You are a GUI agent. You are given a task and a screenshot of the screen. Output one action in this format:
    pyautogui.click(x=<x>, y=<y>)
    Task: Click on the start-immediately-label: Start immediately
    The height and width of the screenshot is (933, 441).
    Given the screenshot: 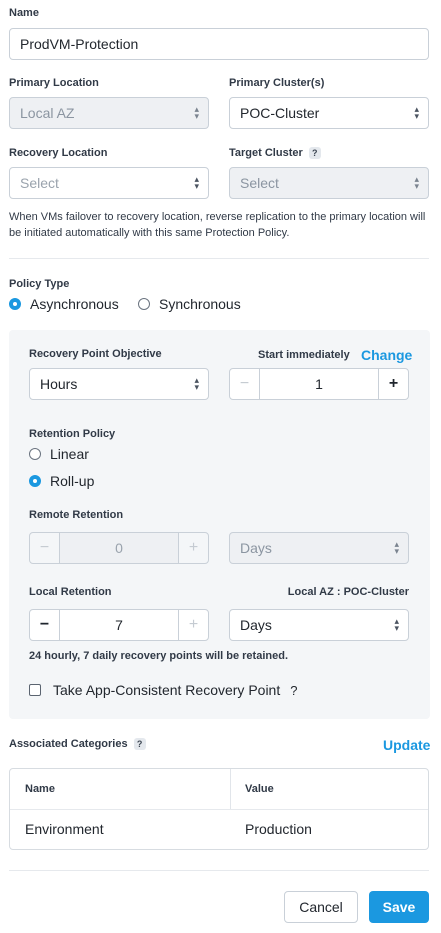 What is the action you would take?
    pyautogui.click(x=304, y=355)
    